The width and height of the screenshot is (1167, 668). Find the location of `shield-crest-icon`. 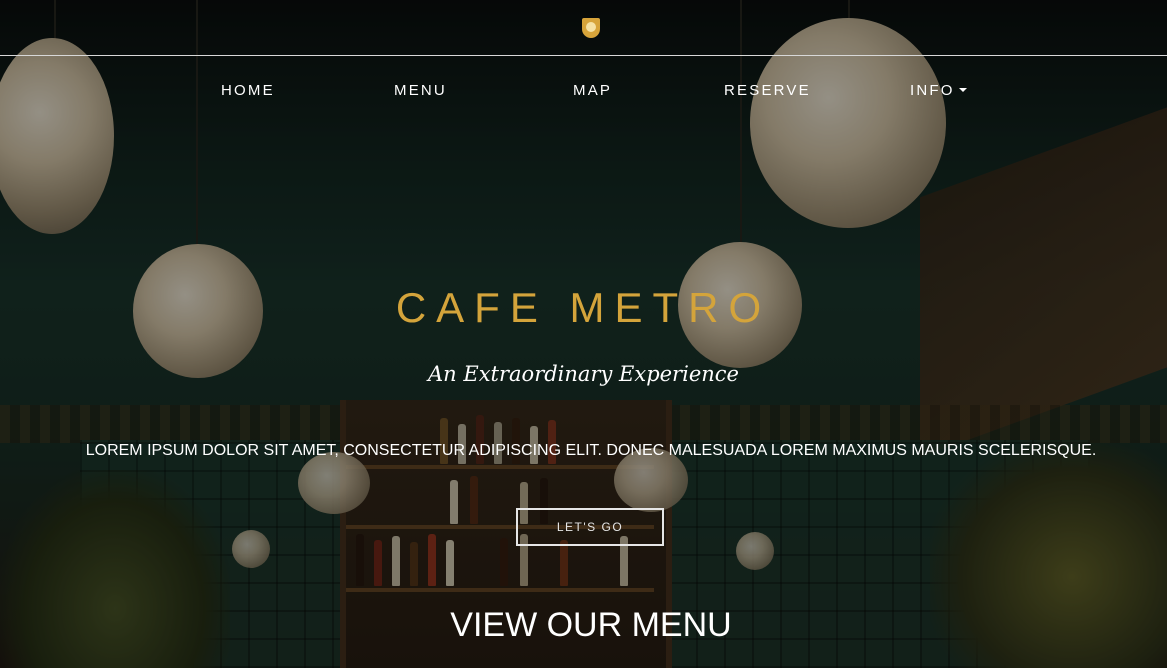

shield-crest-icon is located at coordinates (591, 28).